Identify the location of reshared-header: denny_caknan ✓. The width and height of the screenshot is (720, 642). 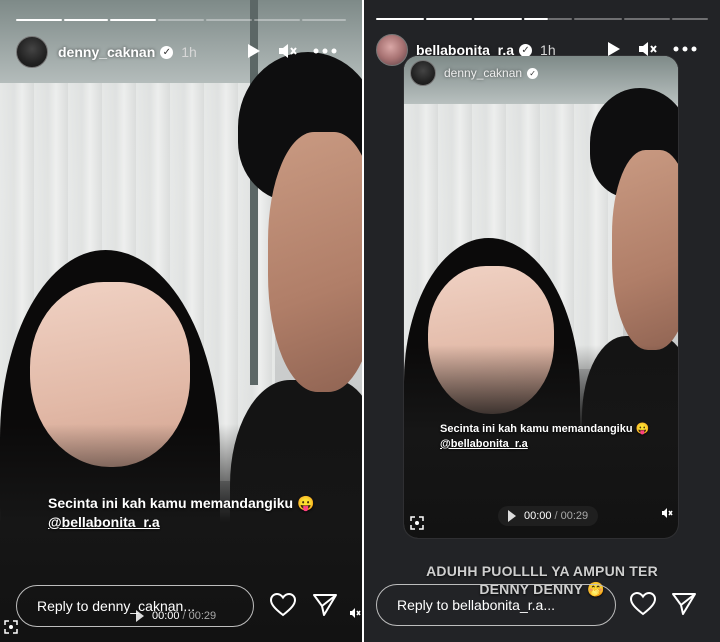
(474, 73).